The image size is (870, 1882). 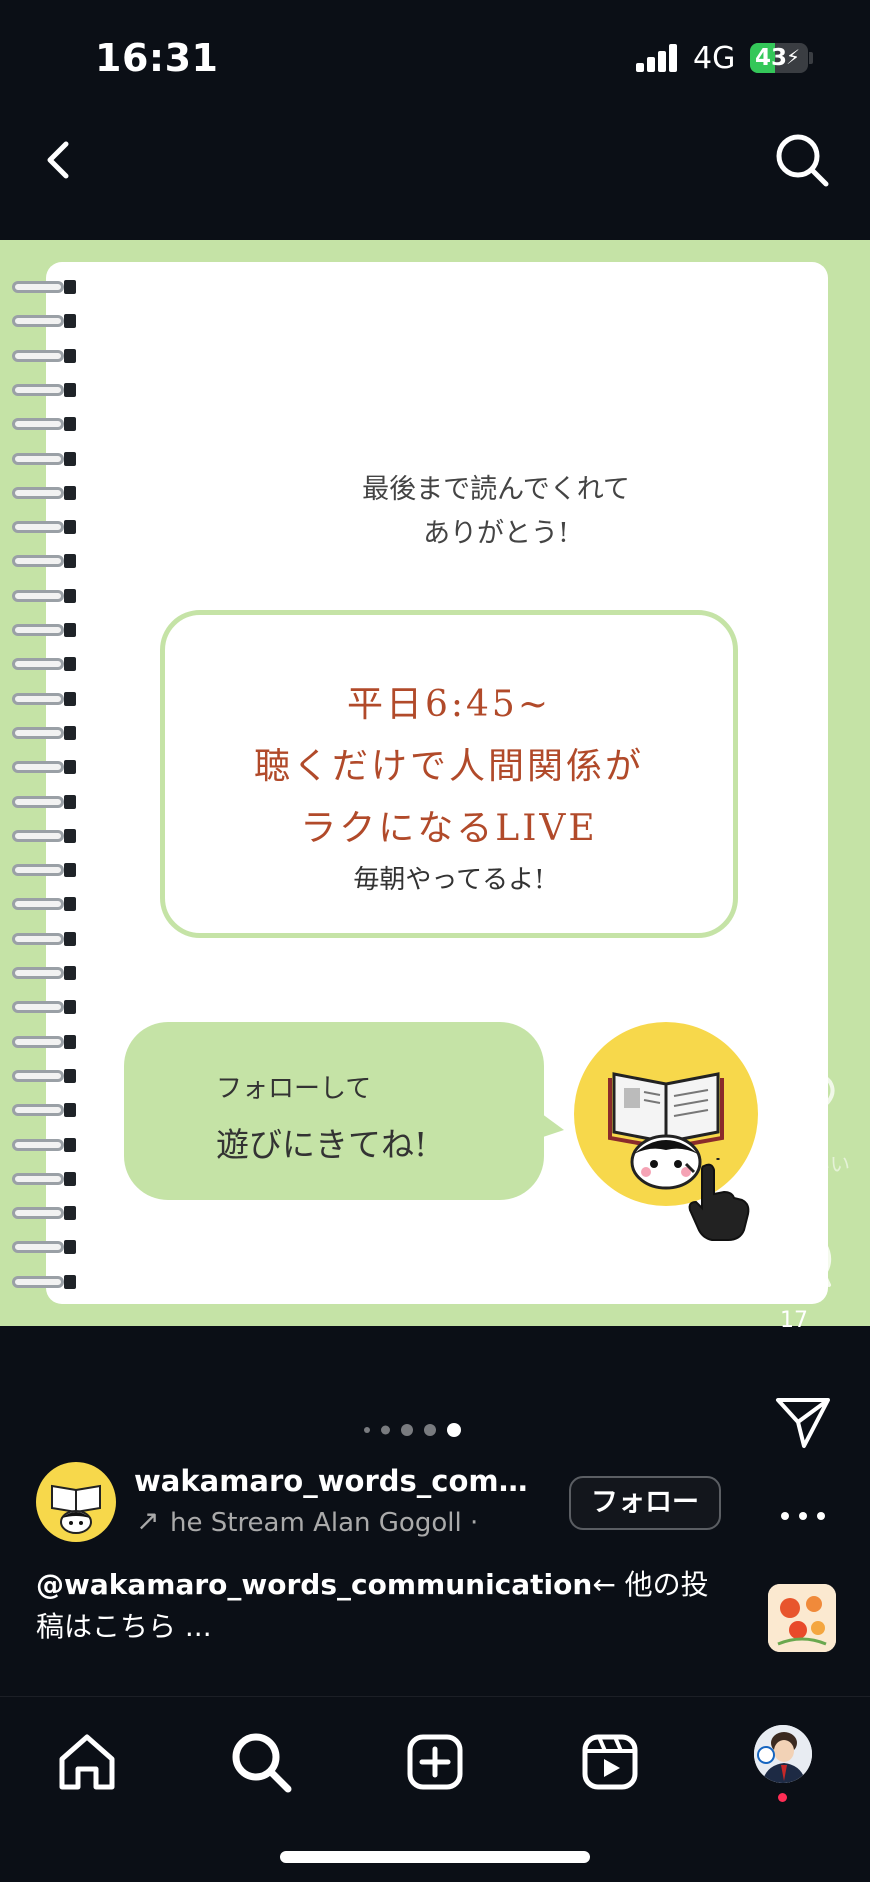 What do you see at coordinates (719, 1200) in the screenshot?
I see `pointing-hand-icon` at bounding box center [719, 1200].